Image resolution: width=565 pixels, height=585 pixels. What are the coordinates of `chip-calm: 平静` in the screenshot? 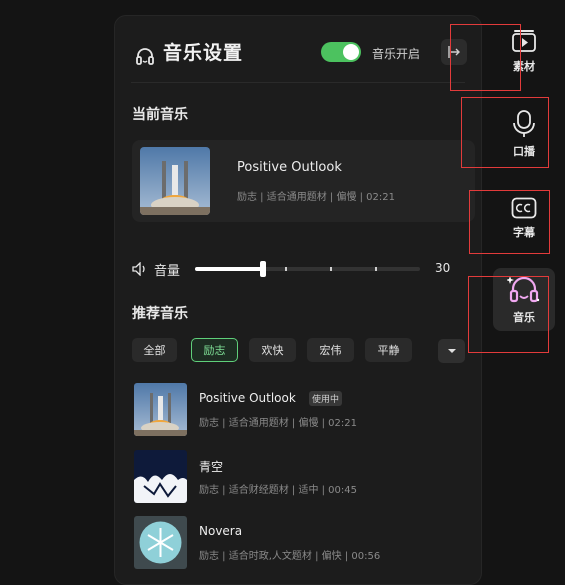 It's located at (388, 350).